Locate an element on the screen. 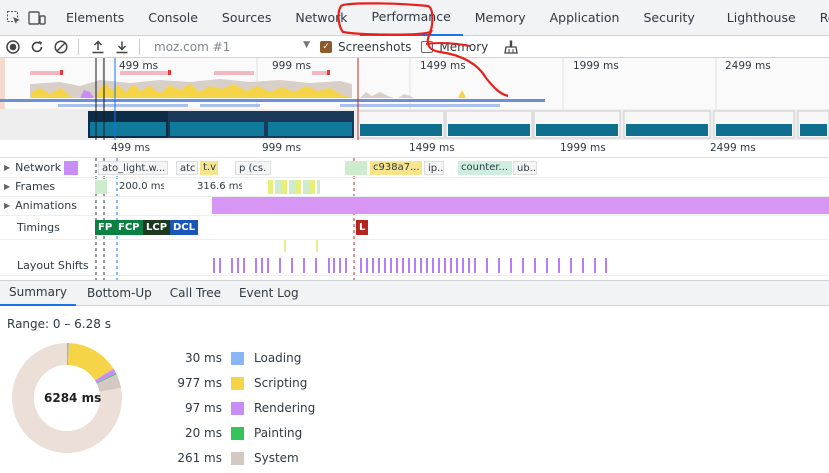 The width and height of the screenshot is (829, 473). screenshots-checkbox: ✓ Screenshots is located at coordinates (365, 47).